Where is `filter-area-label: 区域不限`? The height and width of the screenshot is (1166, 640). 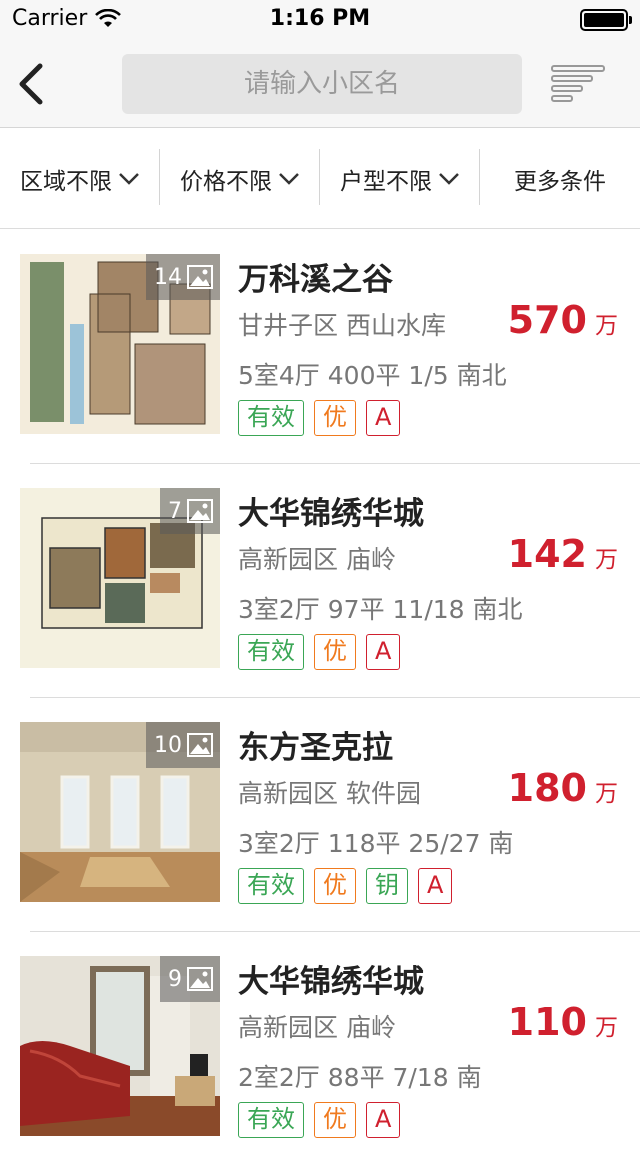 filter-area-label: 区域不限 is located at coordinates (66, 182).